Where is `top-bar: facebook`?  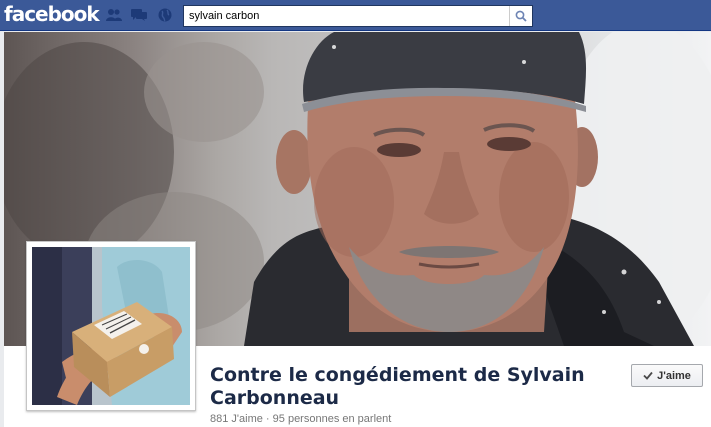 top-bar: facebook is located at coordinates (355, 15).